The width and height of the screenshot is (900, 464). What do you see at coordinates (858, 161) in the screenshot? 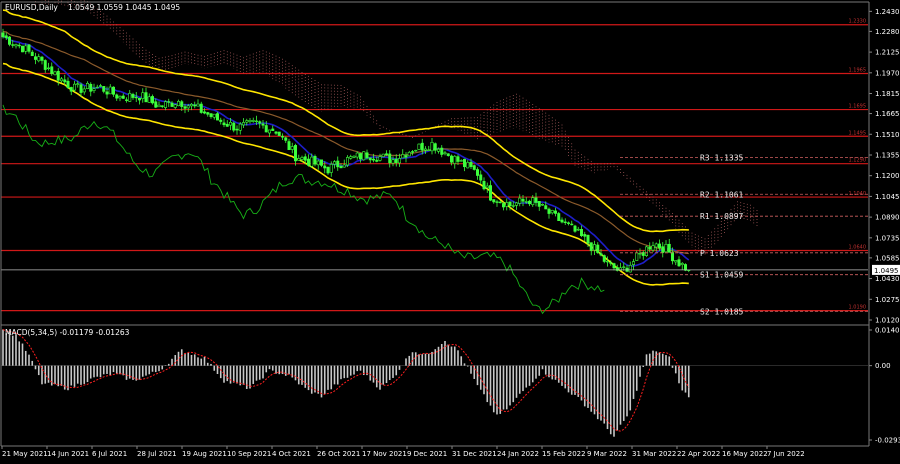
I see `level-tag: 1.1290` at bounding box center [858, 161].